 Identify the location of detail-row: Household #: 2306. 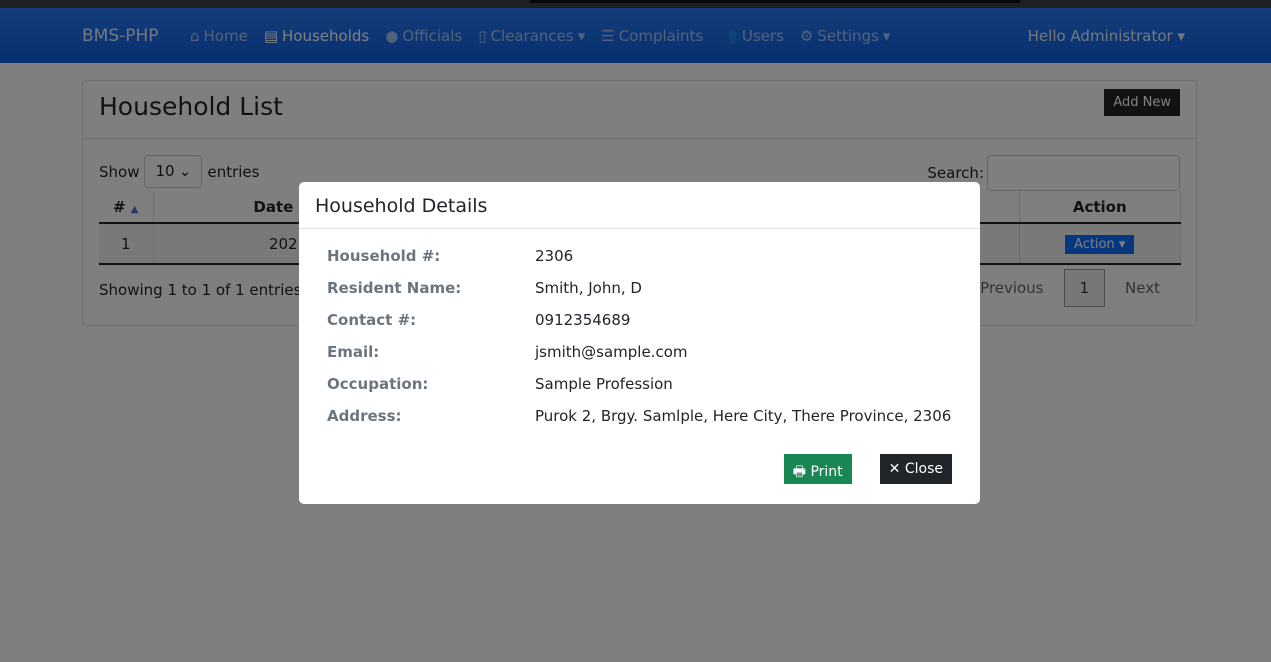
(450, 256).